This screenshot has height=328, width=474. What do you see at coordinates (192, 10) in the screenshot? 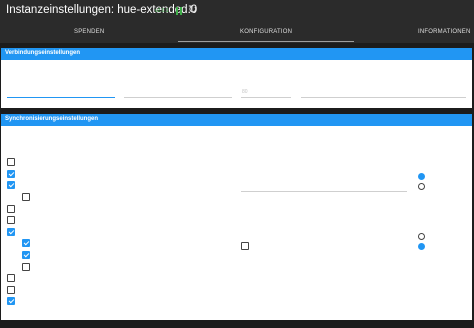
I see `reload-icon: ↻` at bounding box center [192, 10].